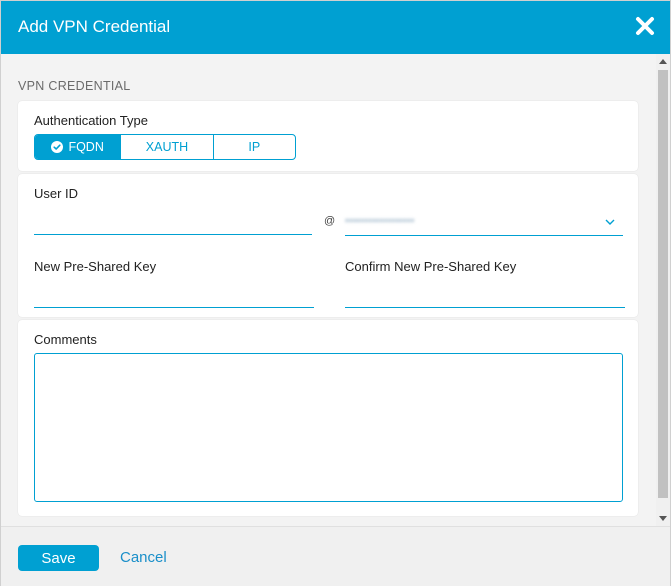  I want to click on auth-option-label: IP, so click(254, 147).